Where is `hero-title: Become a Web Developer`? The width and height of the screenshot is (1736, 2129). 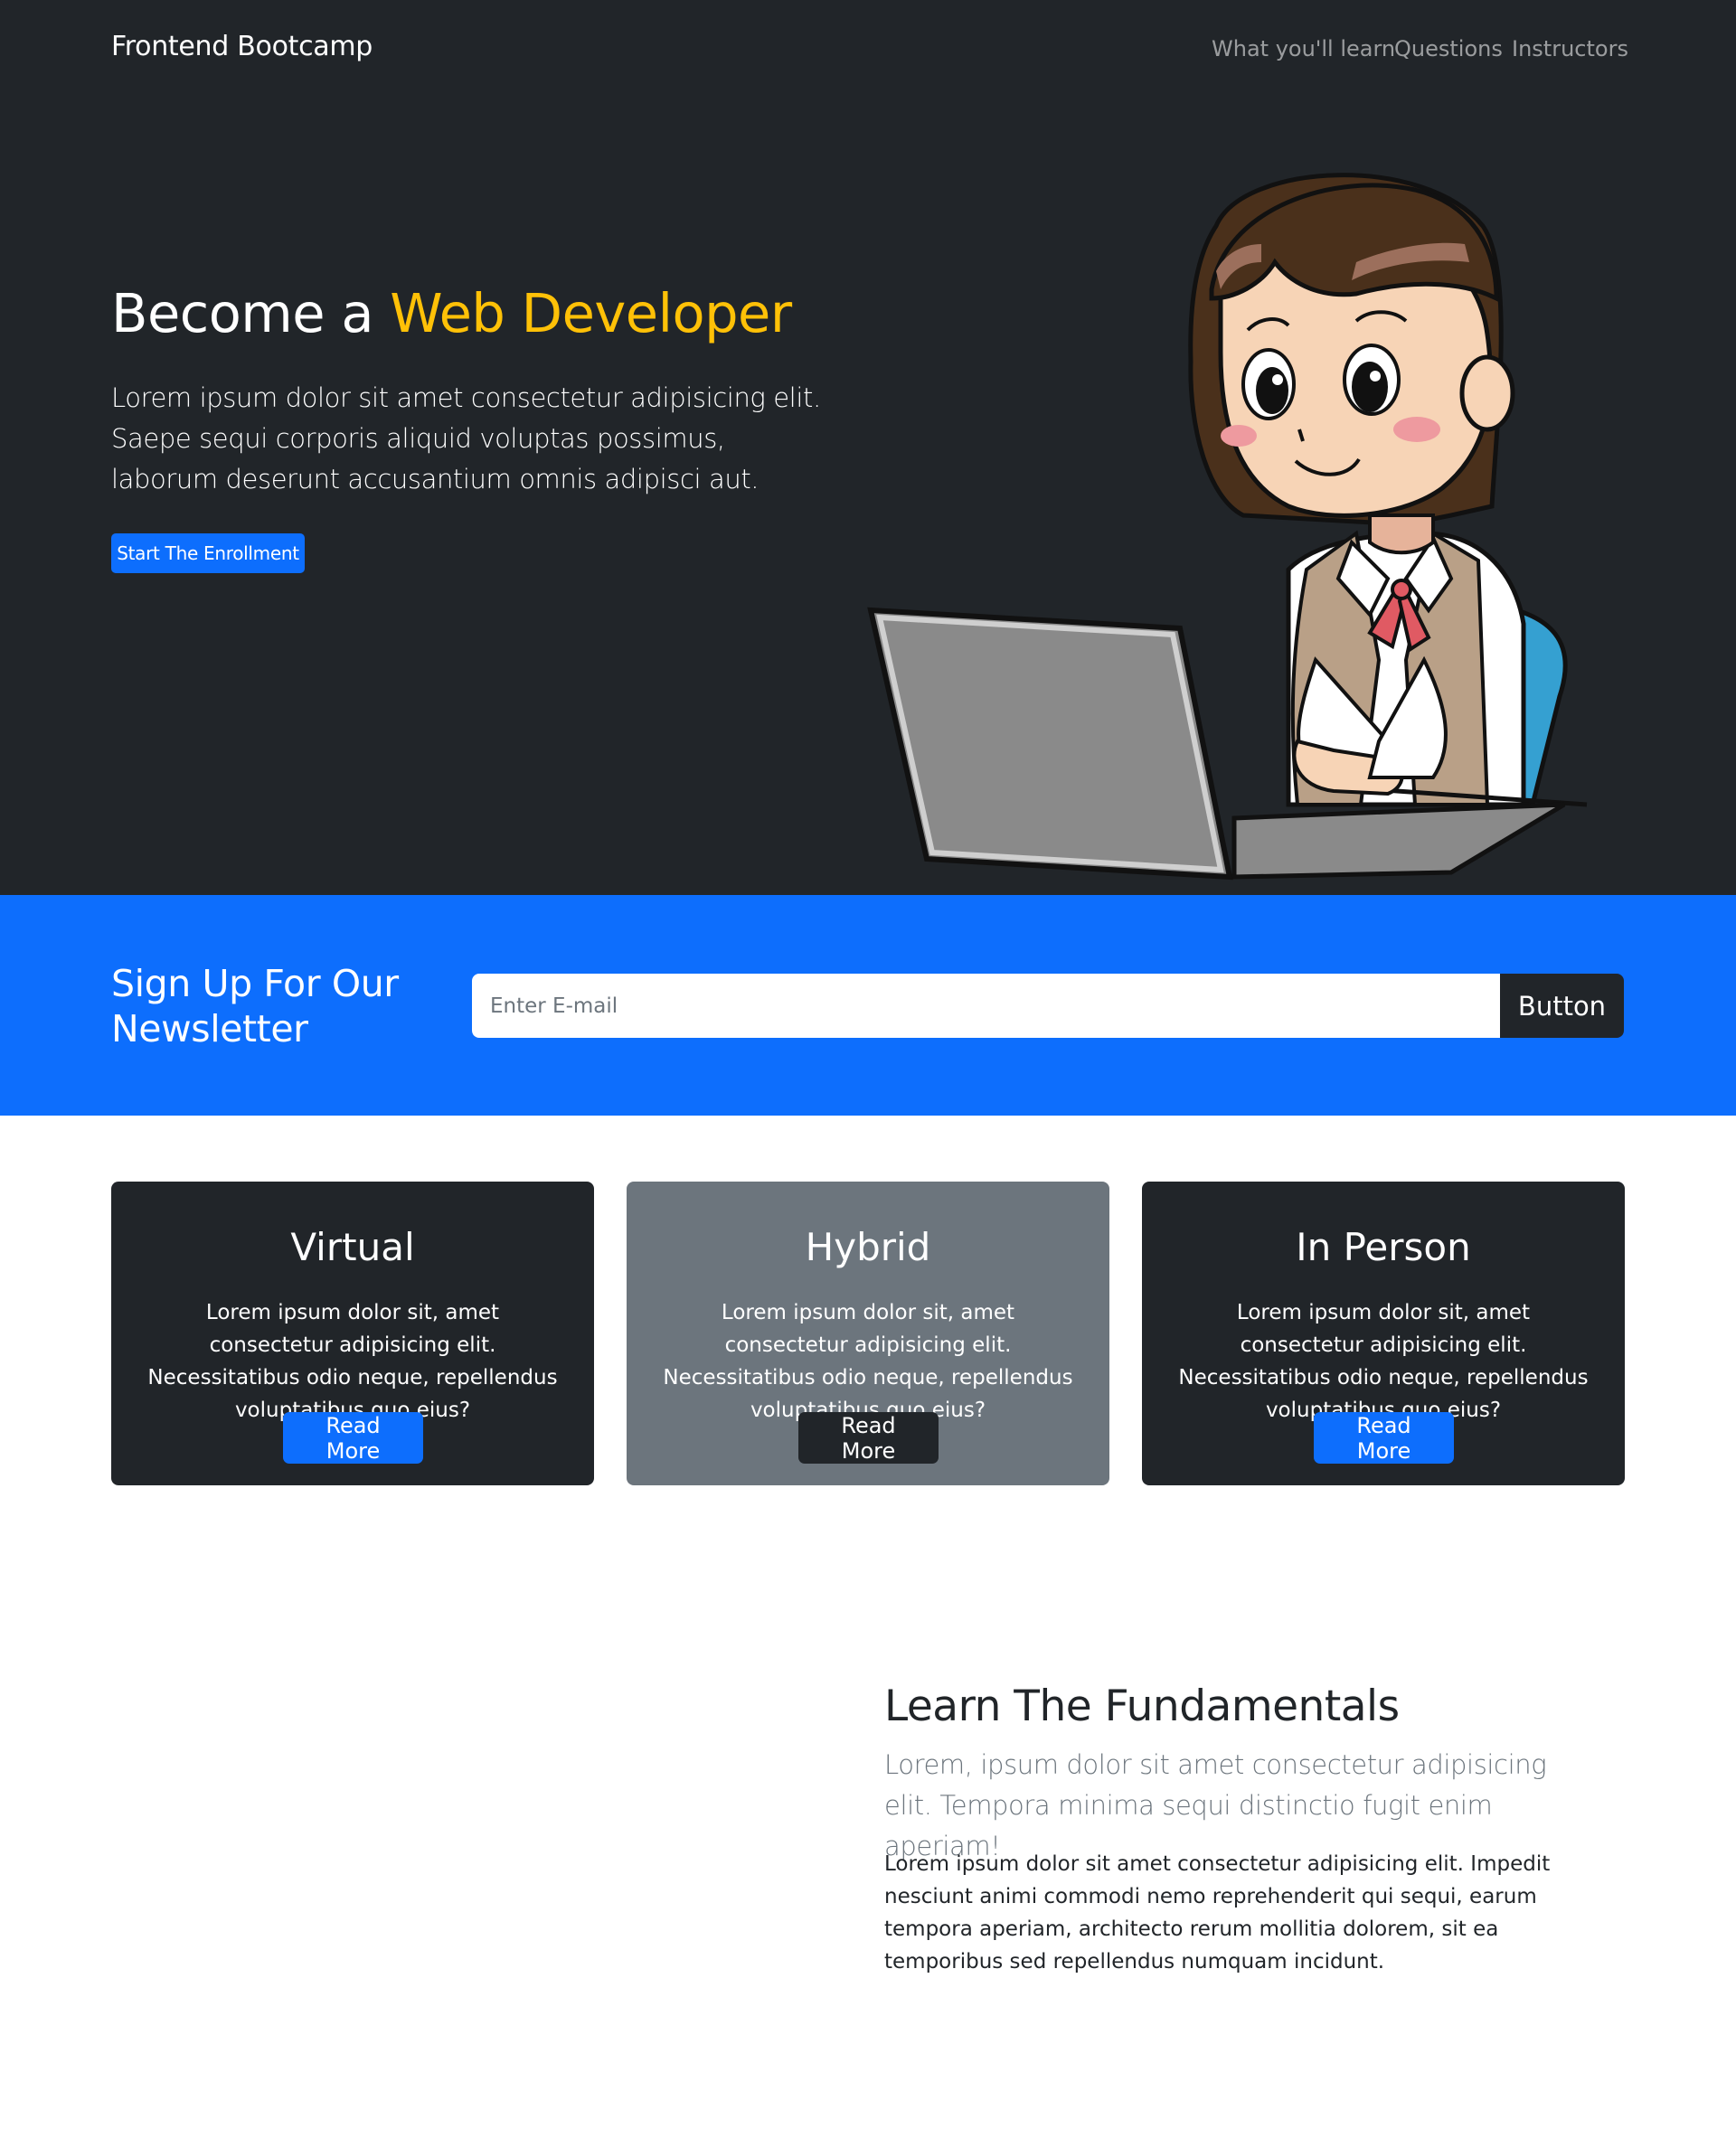 hero-title: Become a Web Developer is located at coordinates (451, 313).